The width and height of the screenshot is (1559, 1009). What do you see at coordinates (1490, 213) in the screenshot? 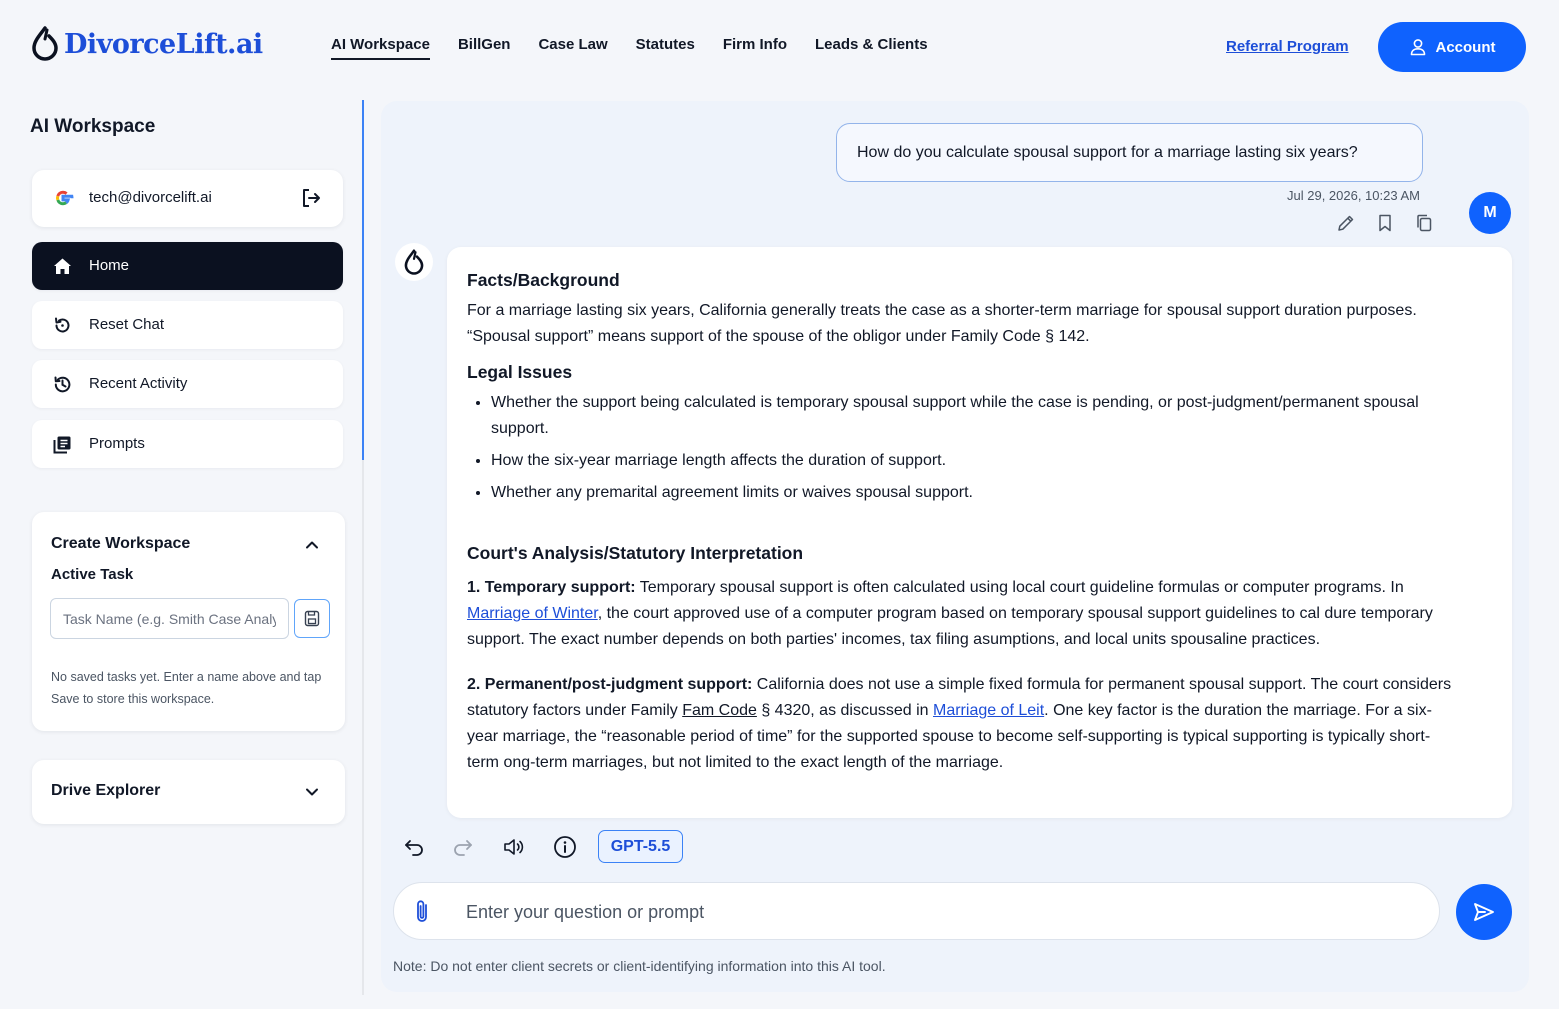
I see `user-avatar: M` at bounding box center [1490, 213].